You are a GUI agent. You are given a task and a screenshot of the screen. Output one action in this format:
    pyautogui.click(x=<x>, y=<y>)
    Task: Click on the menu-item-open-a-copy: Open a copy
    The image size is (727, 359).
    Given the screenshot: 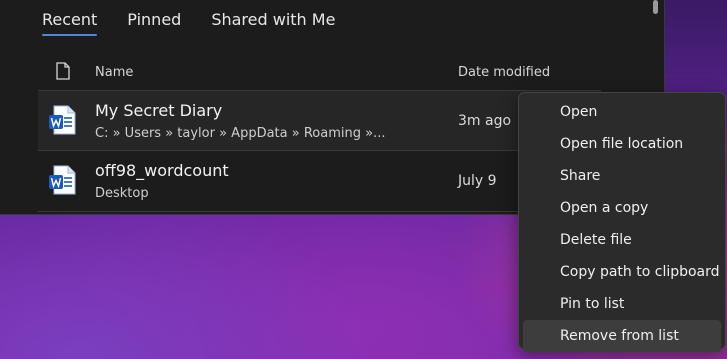 What is the action you would take?
    pyautogui.click(x=622, y=208)
    